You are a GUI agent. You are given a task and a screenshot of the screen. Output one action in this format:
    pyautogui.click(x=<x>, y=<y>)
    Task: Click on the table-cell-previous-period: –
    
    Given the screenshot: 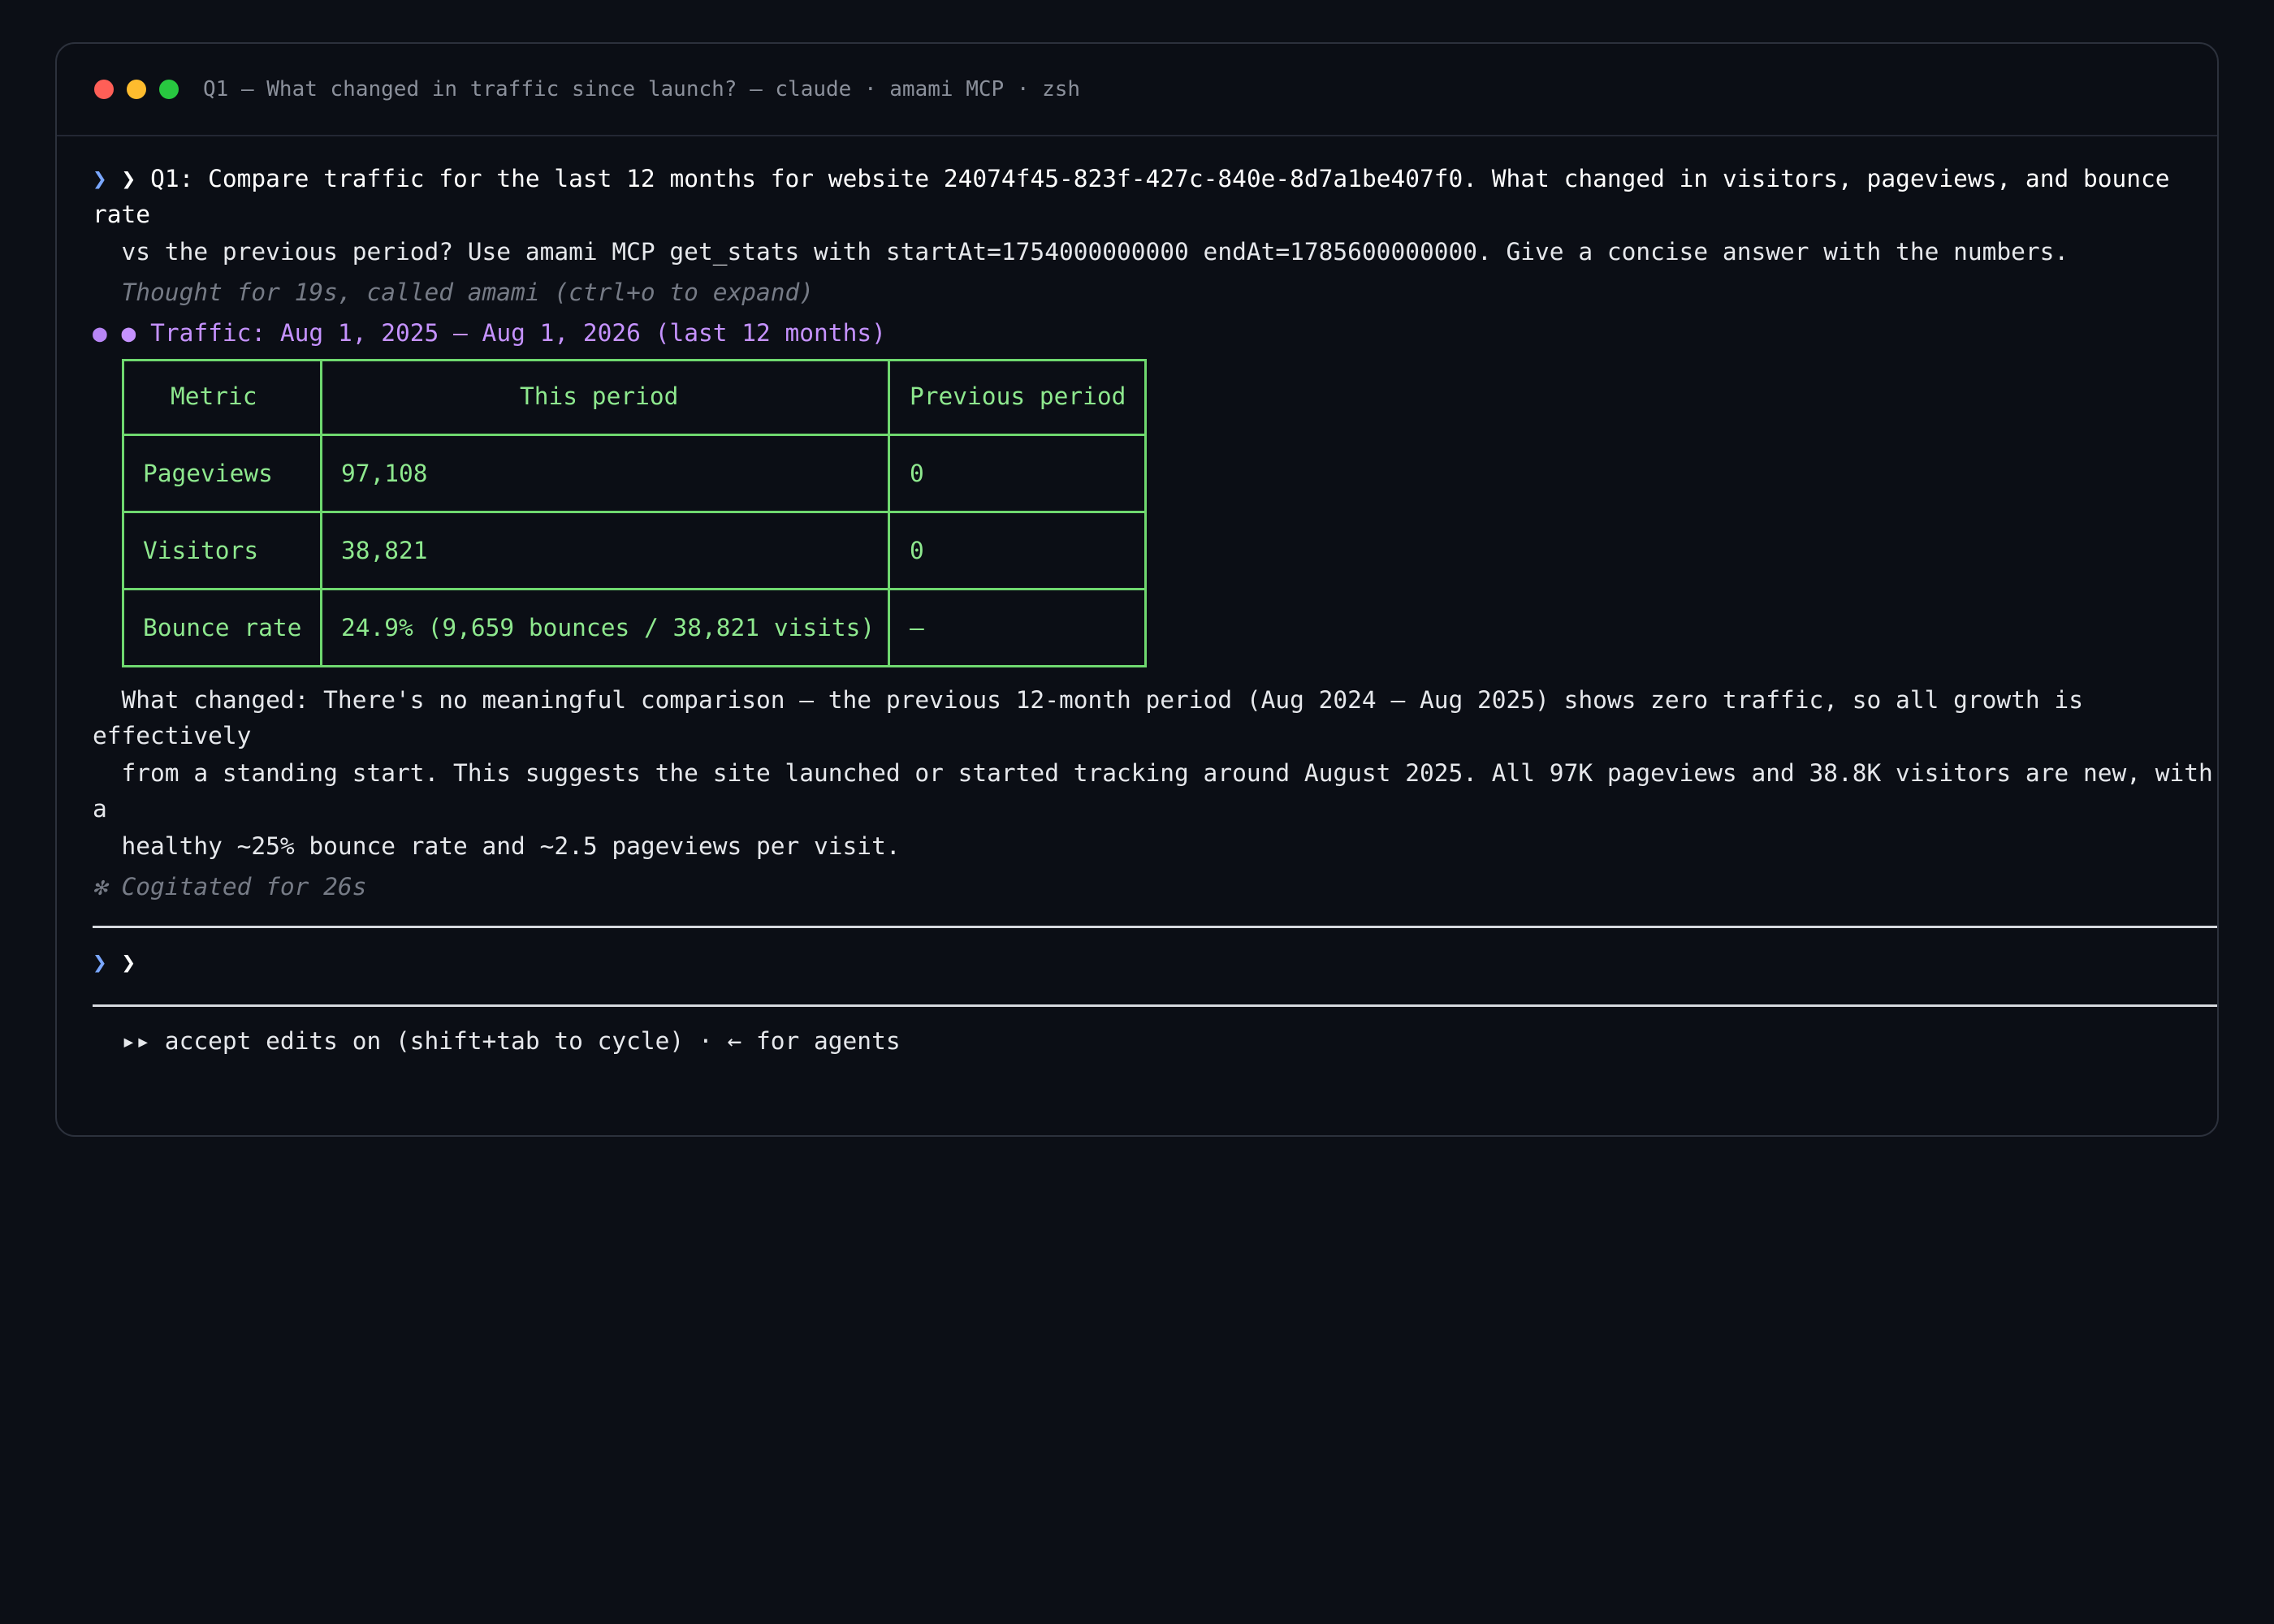 What is the action you would take?
    pyautogui.click(x=917, y=628)
    